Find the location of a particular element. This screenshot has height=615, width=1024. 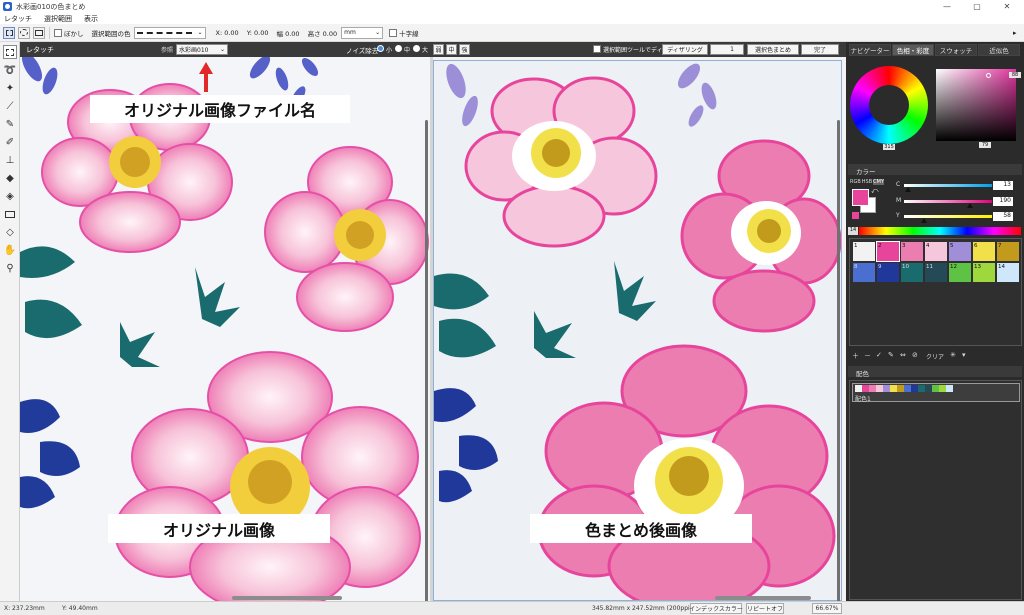

noise-large-radio is located at coordinates (416, 48).